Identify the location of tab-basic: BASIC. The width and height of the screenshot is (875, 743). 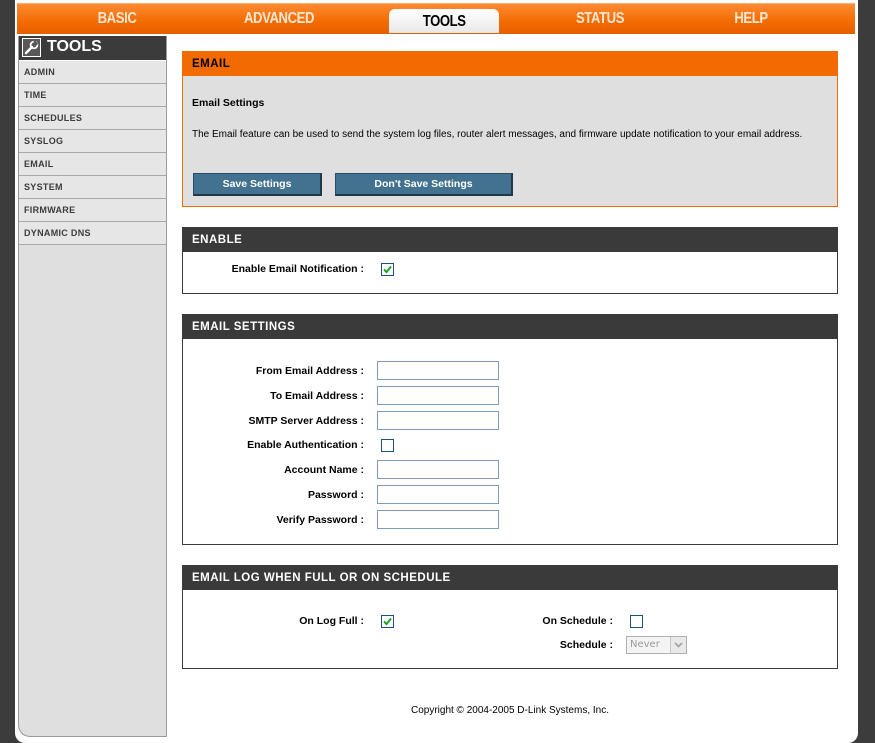
(116, 19).